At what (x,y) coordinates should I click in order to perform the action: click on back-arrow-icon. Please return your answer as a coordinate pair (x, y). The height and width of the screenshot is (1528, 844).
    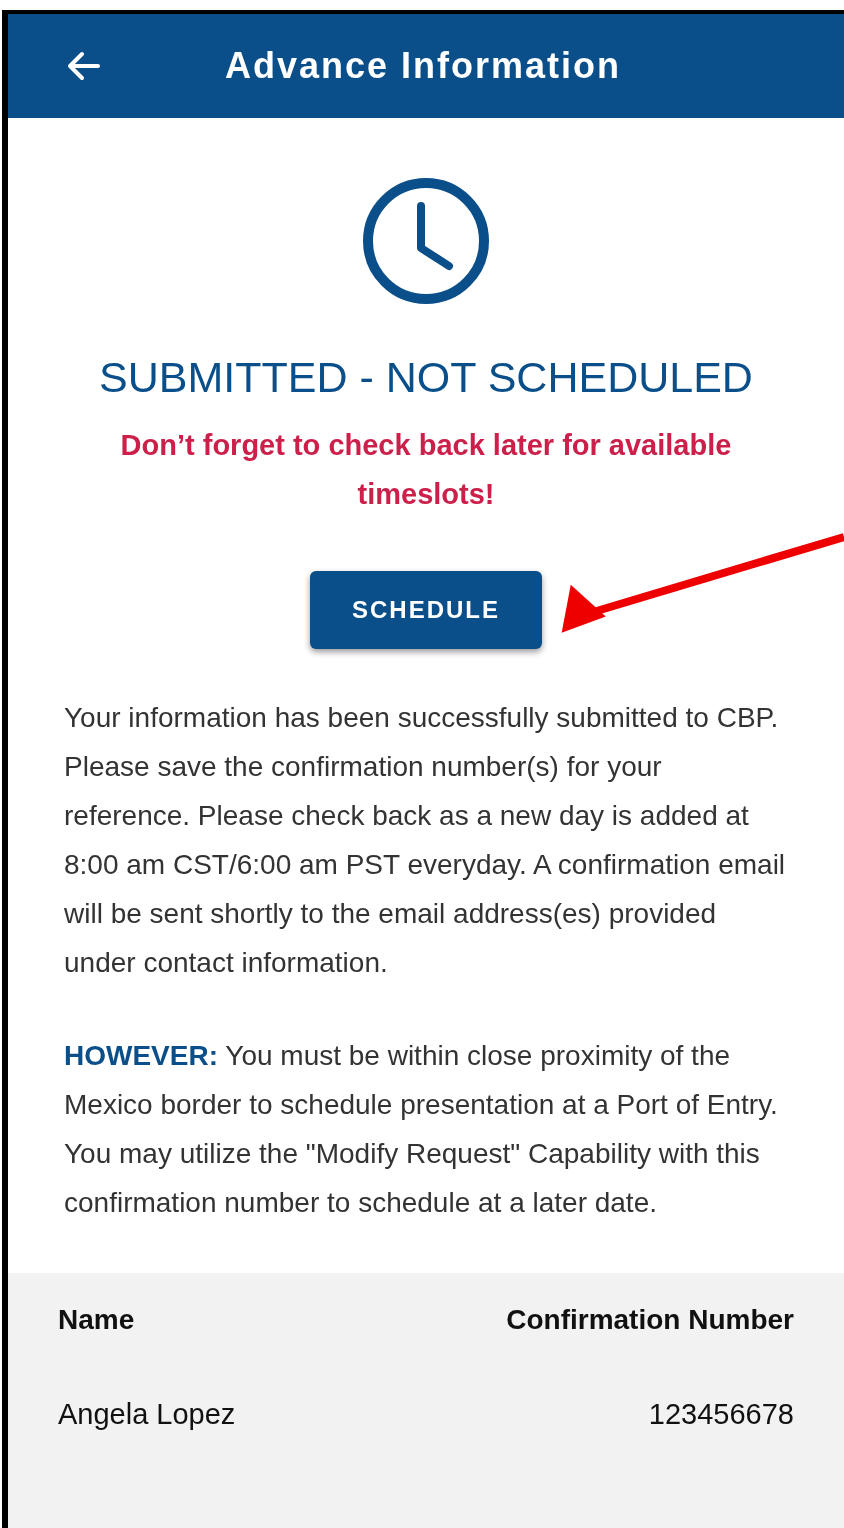
    Looking at the image, I should click on (83, 66).